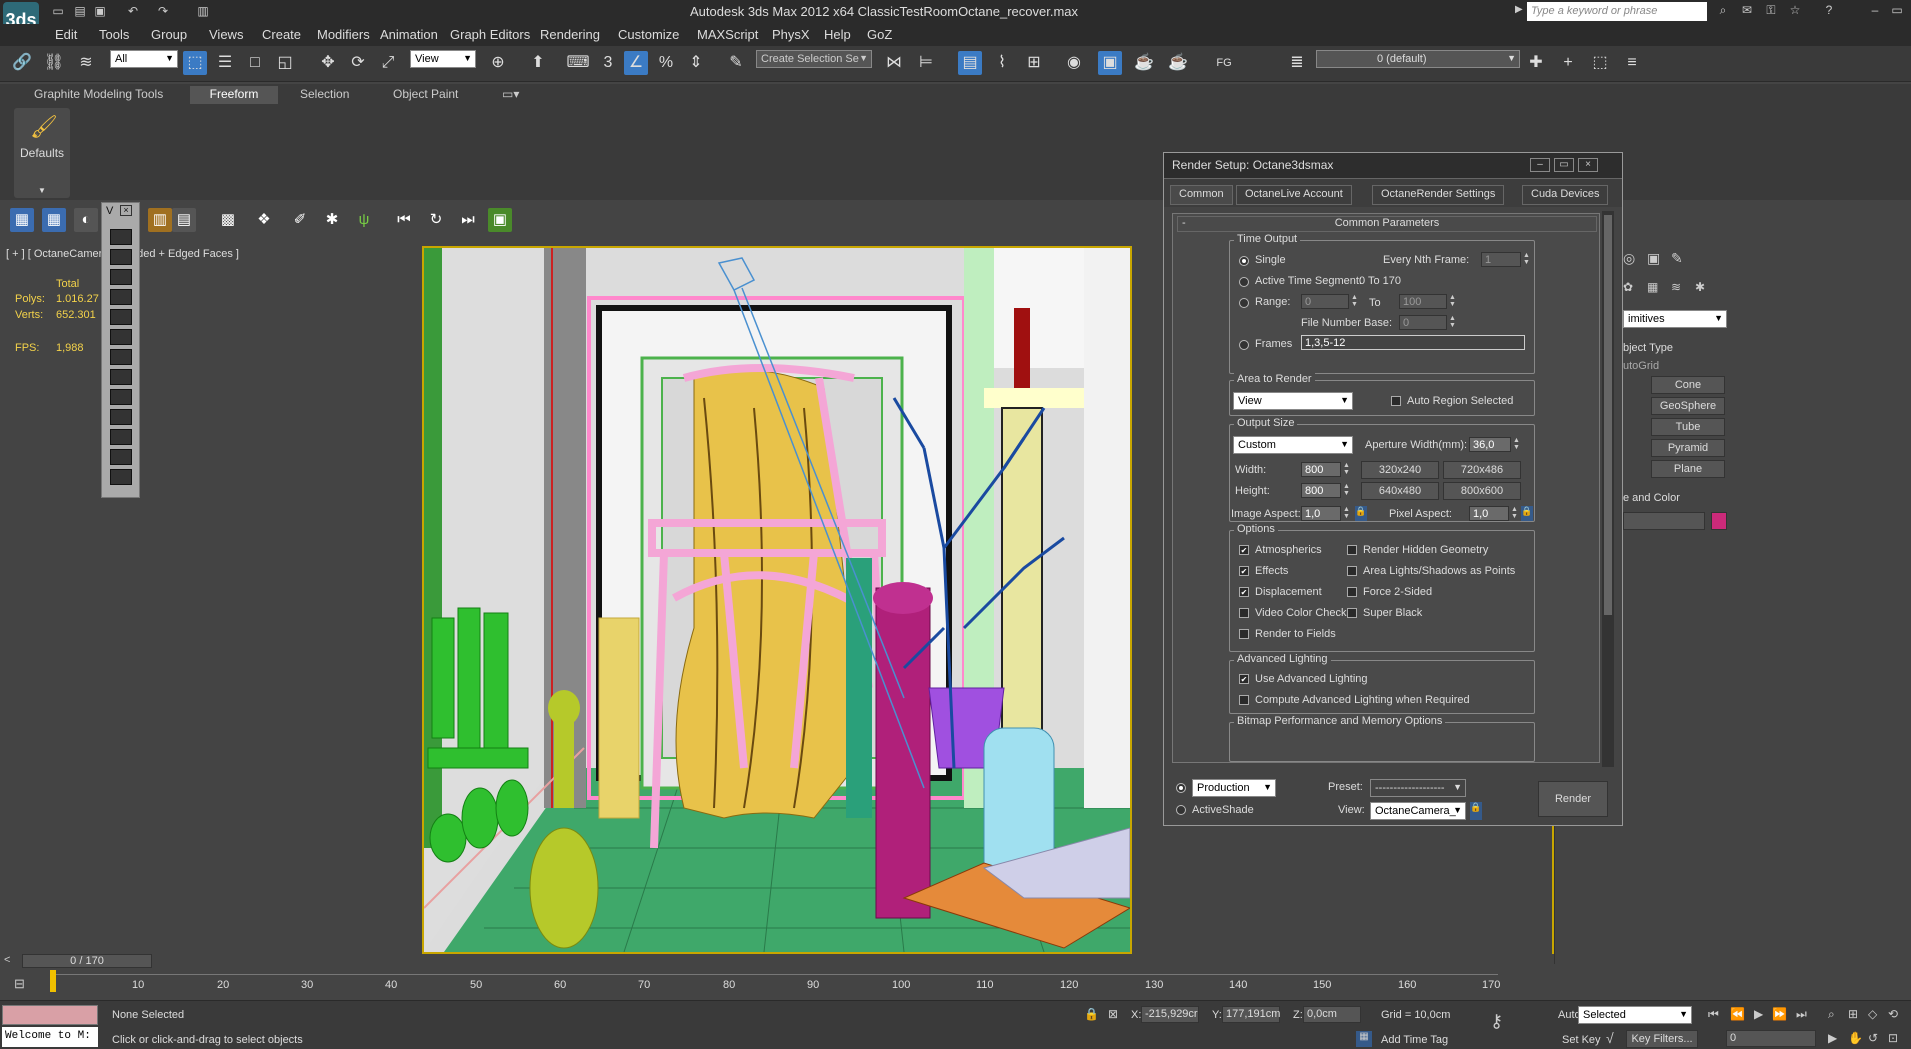  I want to click on preset-720x486-button: 720x486, so click(1482, 470).